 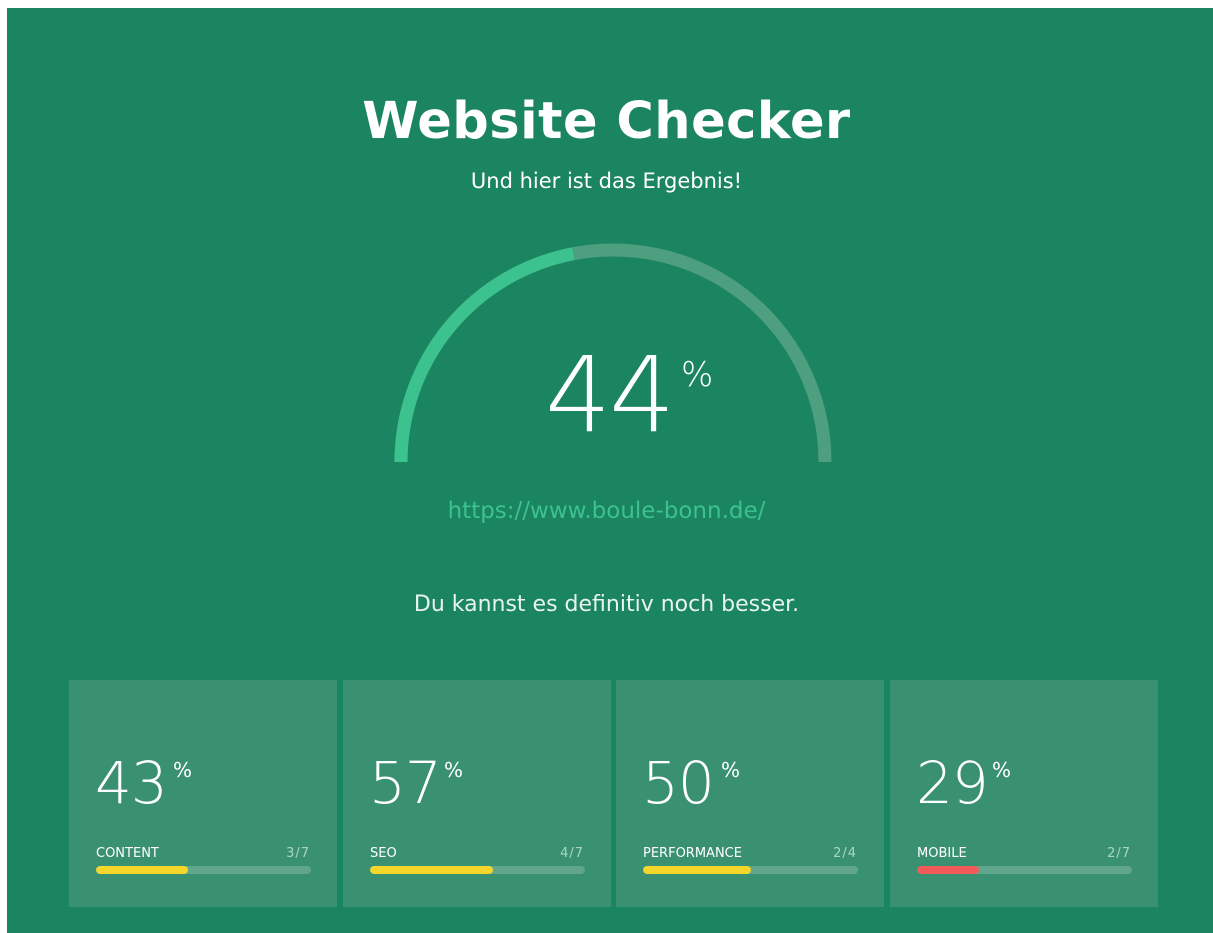 I want to click on card-score: 43, so click(x=131, y=783).